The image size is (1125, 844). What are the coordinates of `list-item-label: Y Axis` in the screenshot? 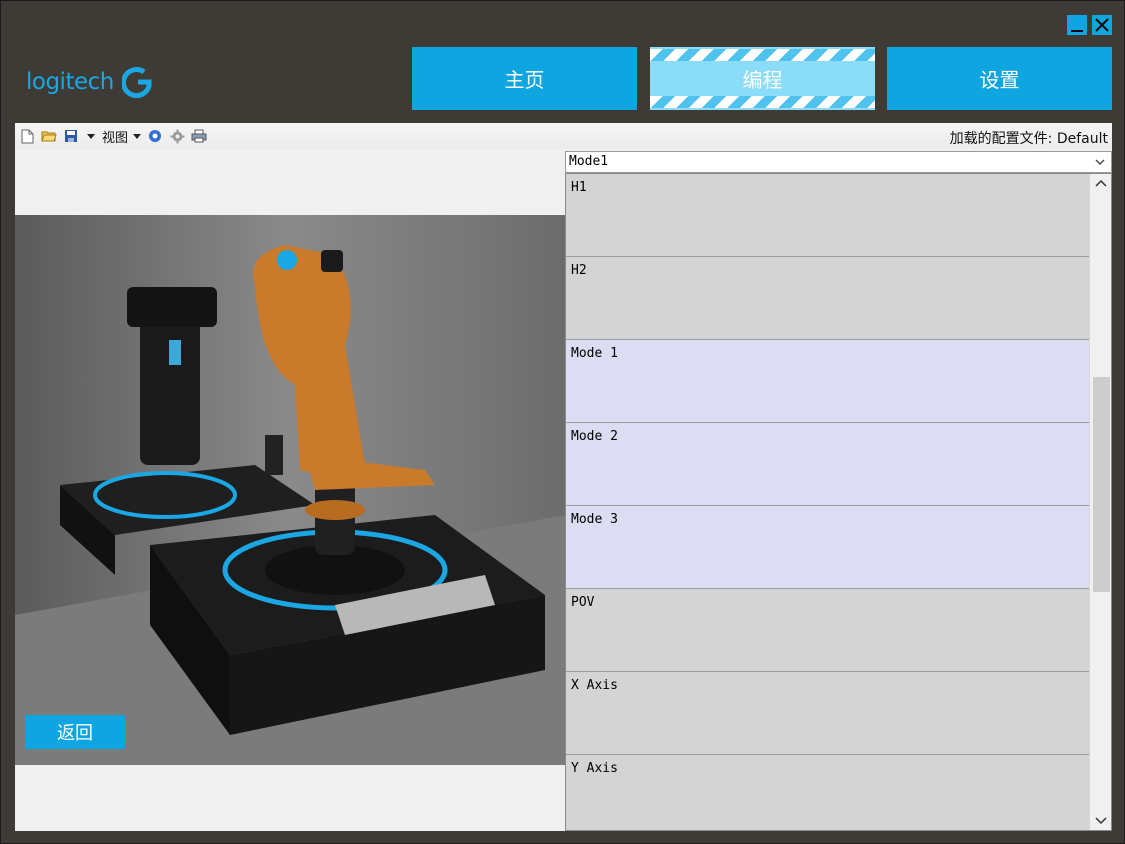 It's located at (594, 768).